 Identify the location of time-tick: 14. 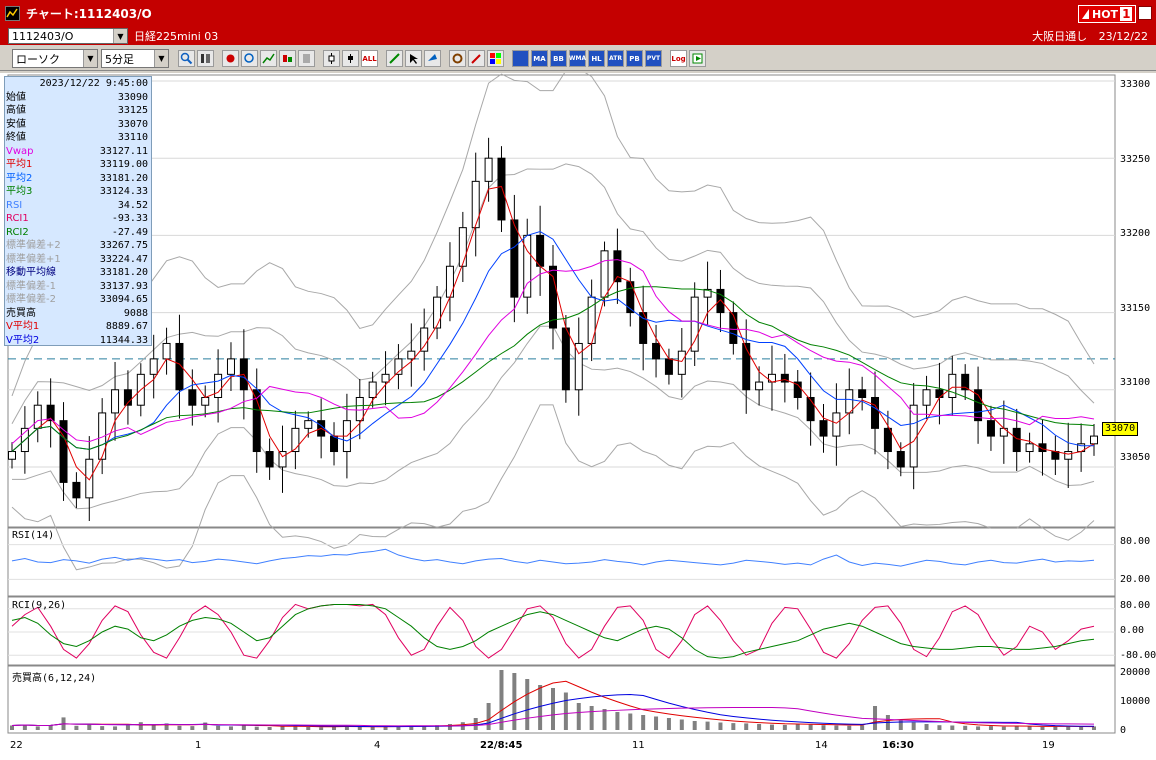
(821, 745).